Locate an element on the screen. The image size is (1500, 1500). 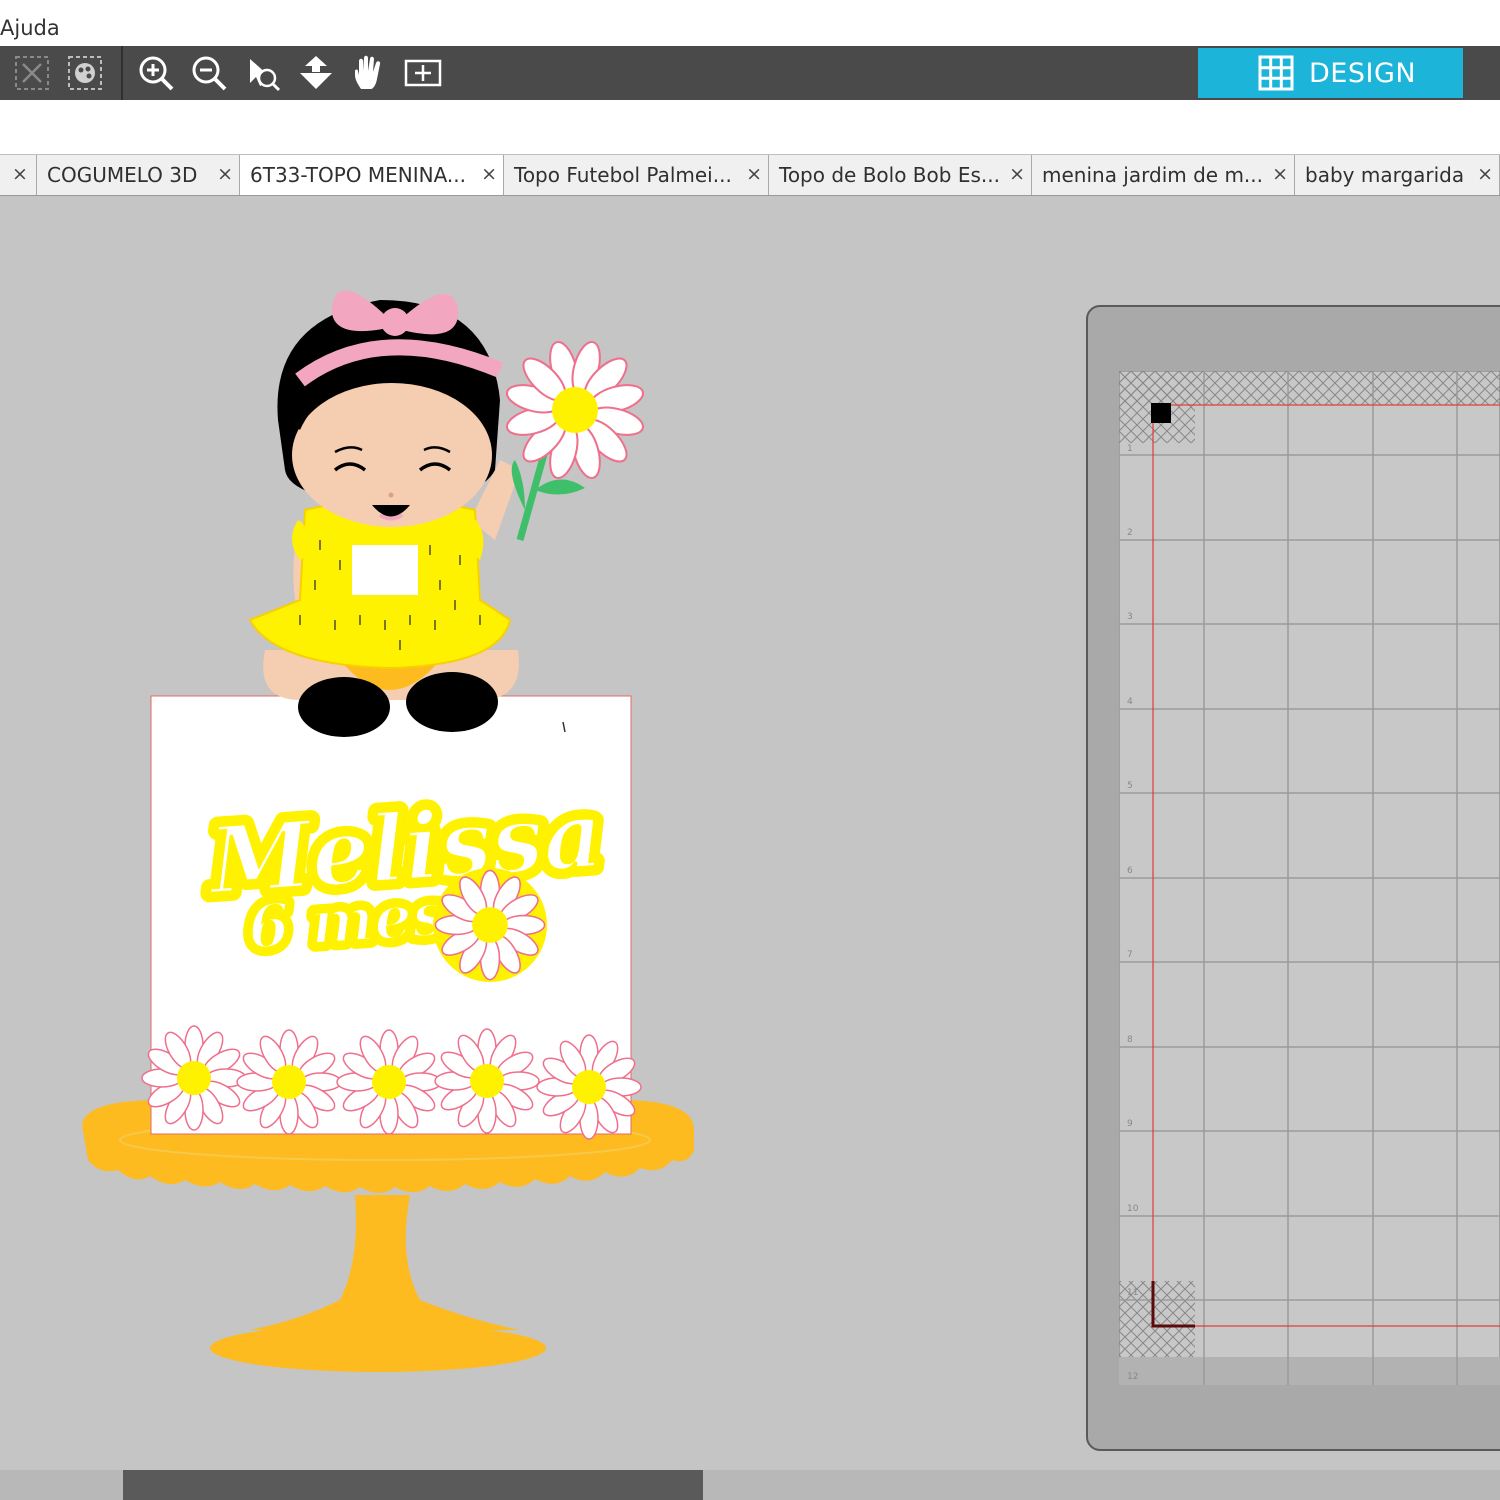
tab-cogumelo: COGUMELO 3D × is located at coordinates (138, 175).